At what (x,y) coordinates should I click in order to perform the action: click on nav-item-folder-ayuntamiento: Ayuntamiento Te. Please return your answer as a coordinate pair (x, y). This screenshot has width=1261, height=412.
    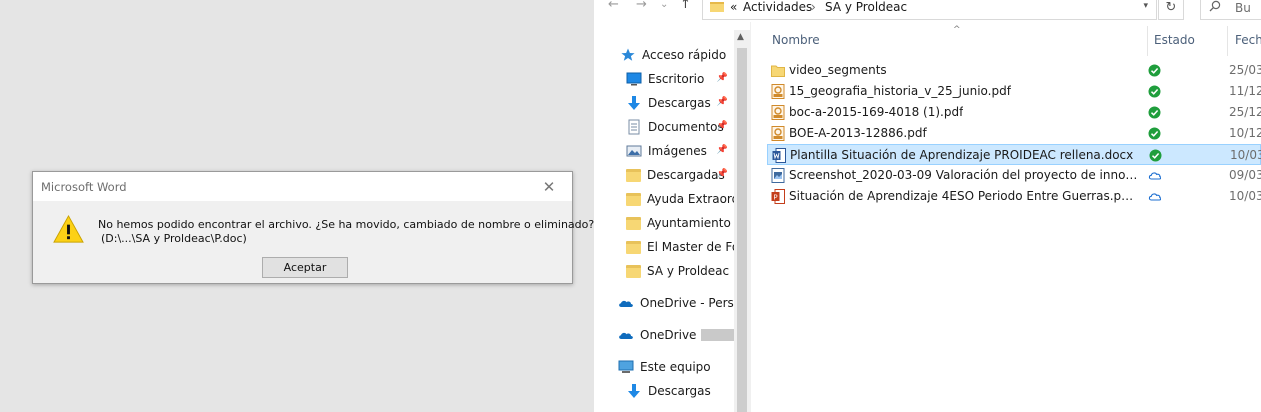
    Looking at the image, I should click on (680, 223).